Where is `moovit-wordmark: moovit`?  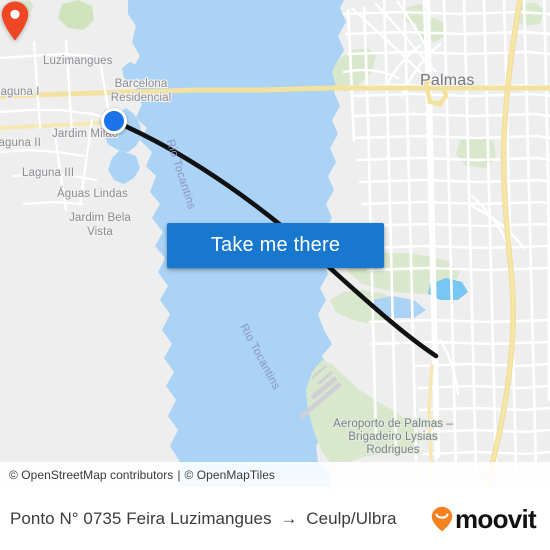
moovit-wordmark: moovit is located at coordinates (495, 518).